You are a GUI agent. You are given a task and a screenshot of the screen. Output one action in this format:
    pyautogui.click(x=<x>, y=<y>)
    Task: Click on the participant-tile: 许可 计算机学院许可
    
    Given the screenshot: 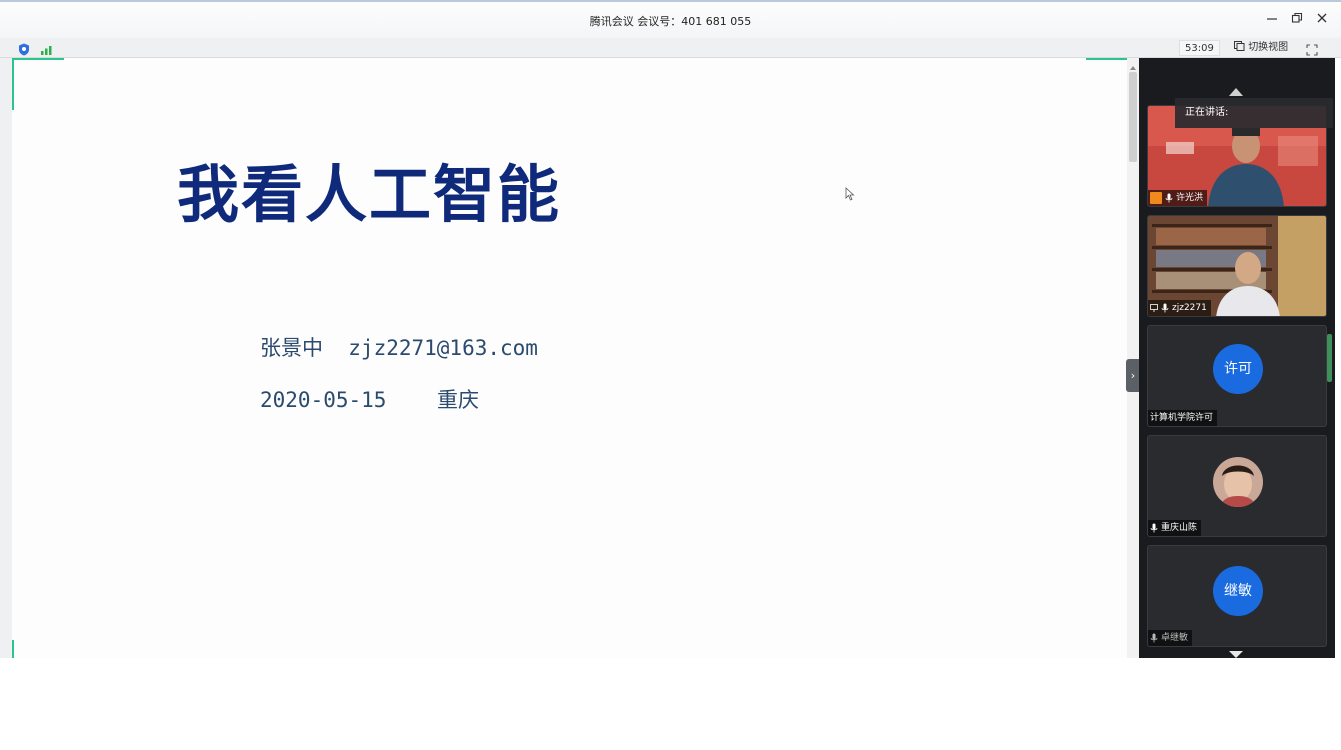 What is the action you would take?
    pyautogui.click(x=1237, y=376)
    